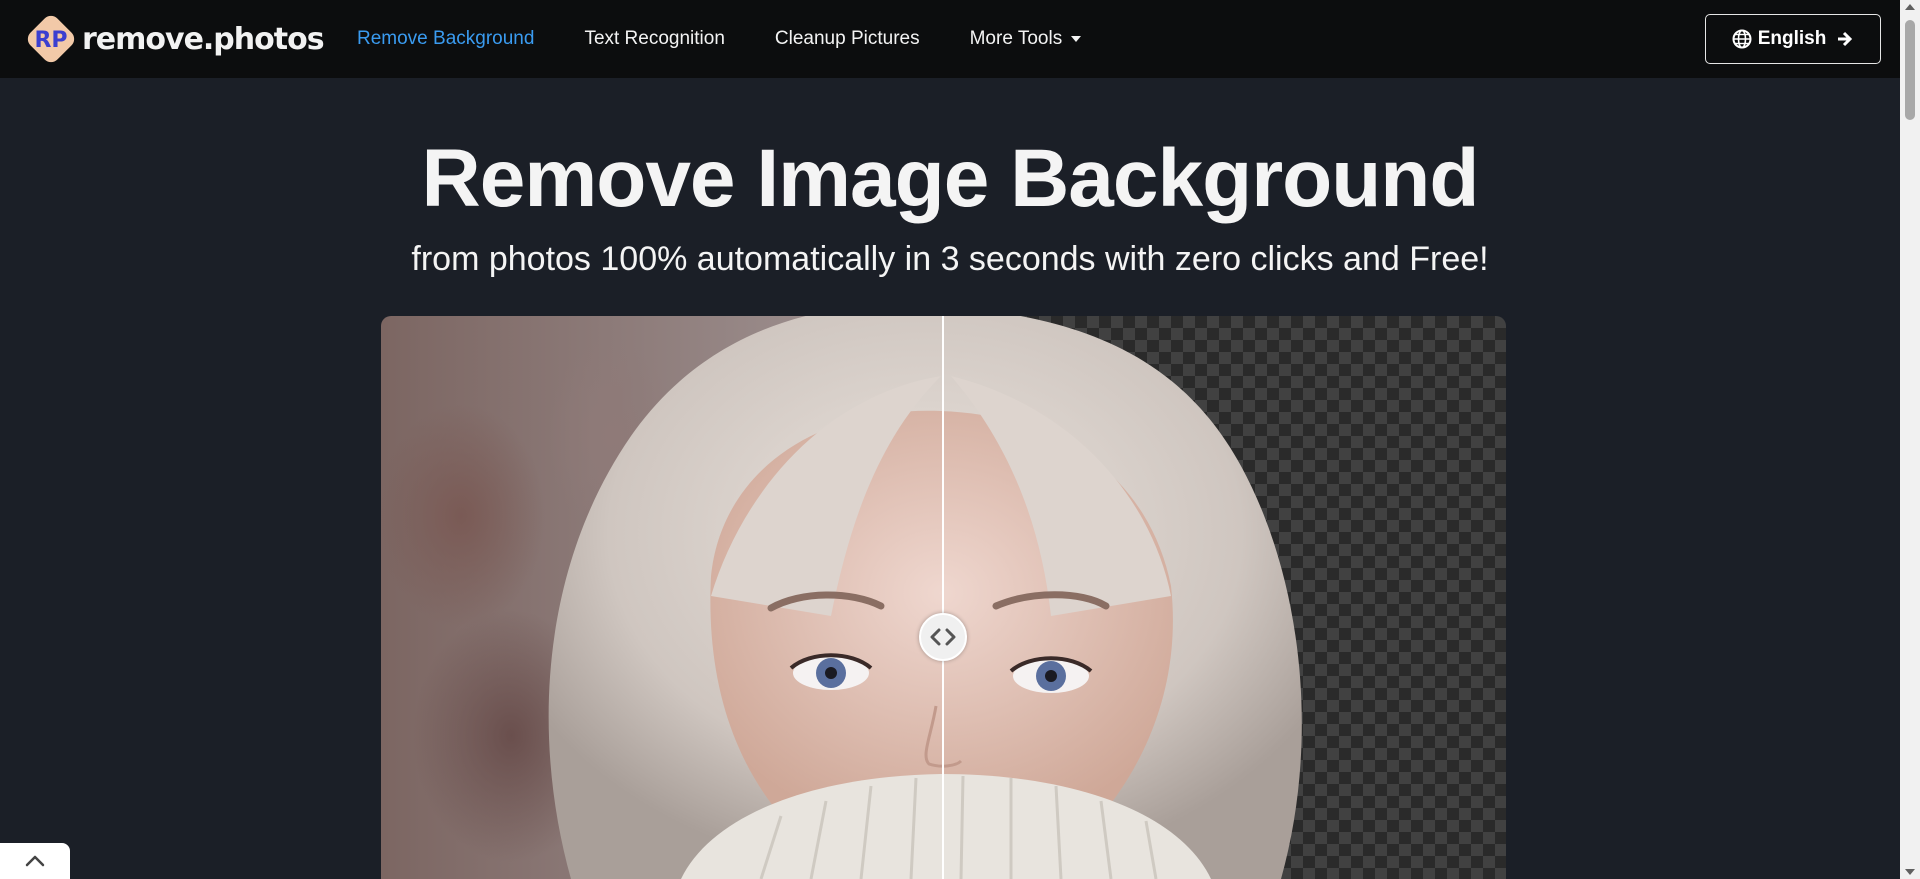 The image size is (1920, 879). Describe the element at coordinates (1910, 872) in the screenshot. I see `scroll-down-arrow-icon` at that location.